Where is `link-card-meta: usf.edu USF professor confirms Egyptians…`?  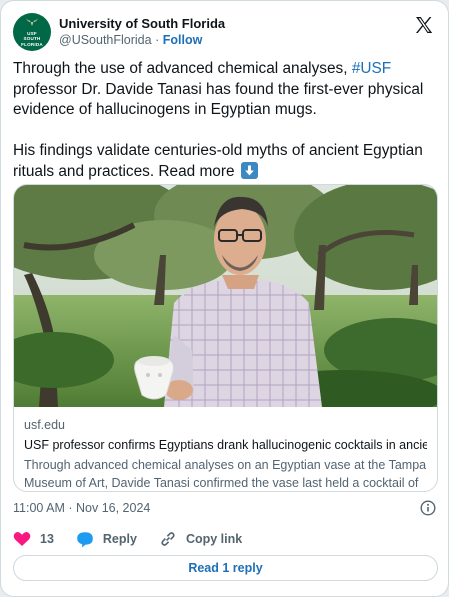
link-card-meta: usf.edu USF professor confirms Egyptians… is located at coordinates (225, 453).